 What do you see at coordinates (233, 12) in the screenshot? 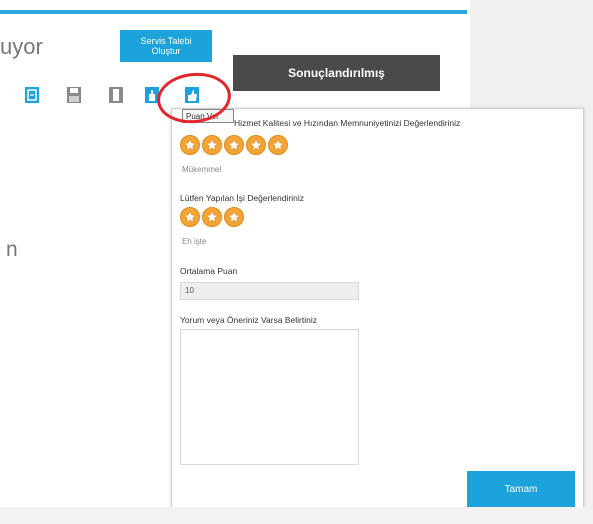
I see `top-accent-bar` at bounding box center [233, 12].